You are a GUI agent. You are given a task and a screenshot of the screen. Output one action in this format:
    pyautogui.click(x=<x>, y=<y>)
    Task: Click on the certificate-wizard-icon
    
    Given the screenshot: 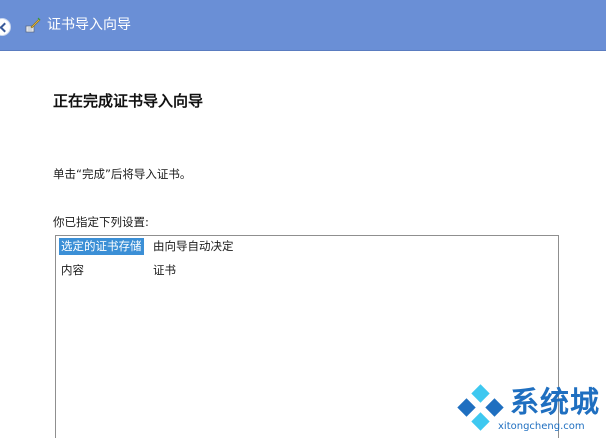 What is the action you would take?
    pyautogui.click(x=33, y=25)
    